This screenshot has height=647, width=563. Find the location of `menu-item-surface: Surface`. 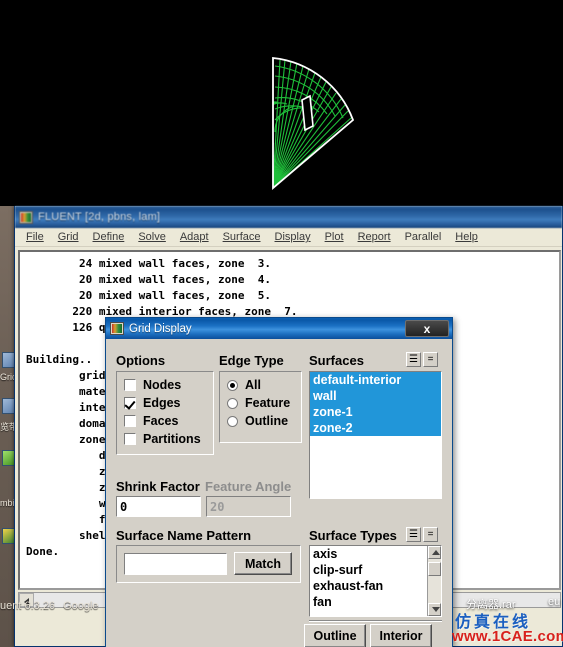

menu-item-surface: Surface is located at coordinates (242, 237).